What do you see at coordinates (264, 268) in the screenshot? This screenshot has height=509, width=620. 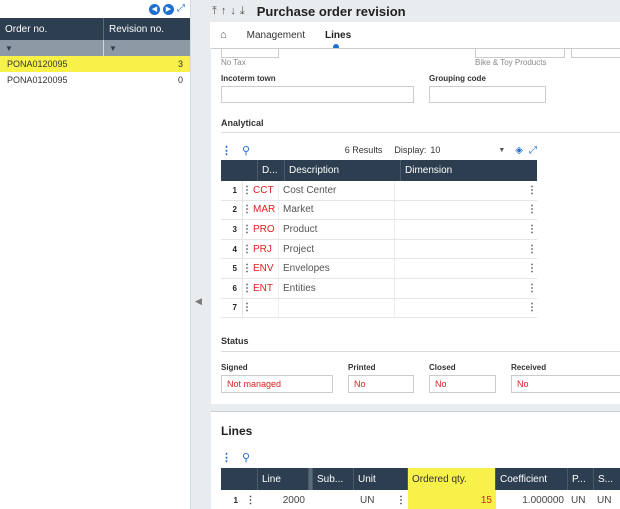 I see `code-cell: ENV` at bounding box center [264, 268].